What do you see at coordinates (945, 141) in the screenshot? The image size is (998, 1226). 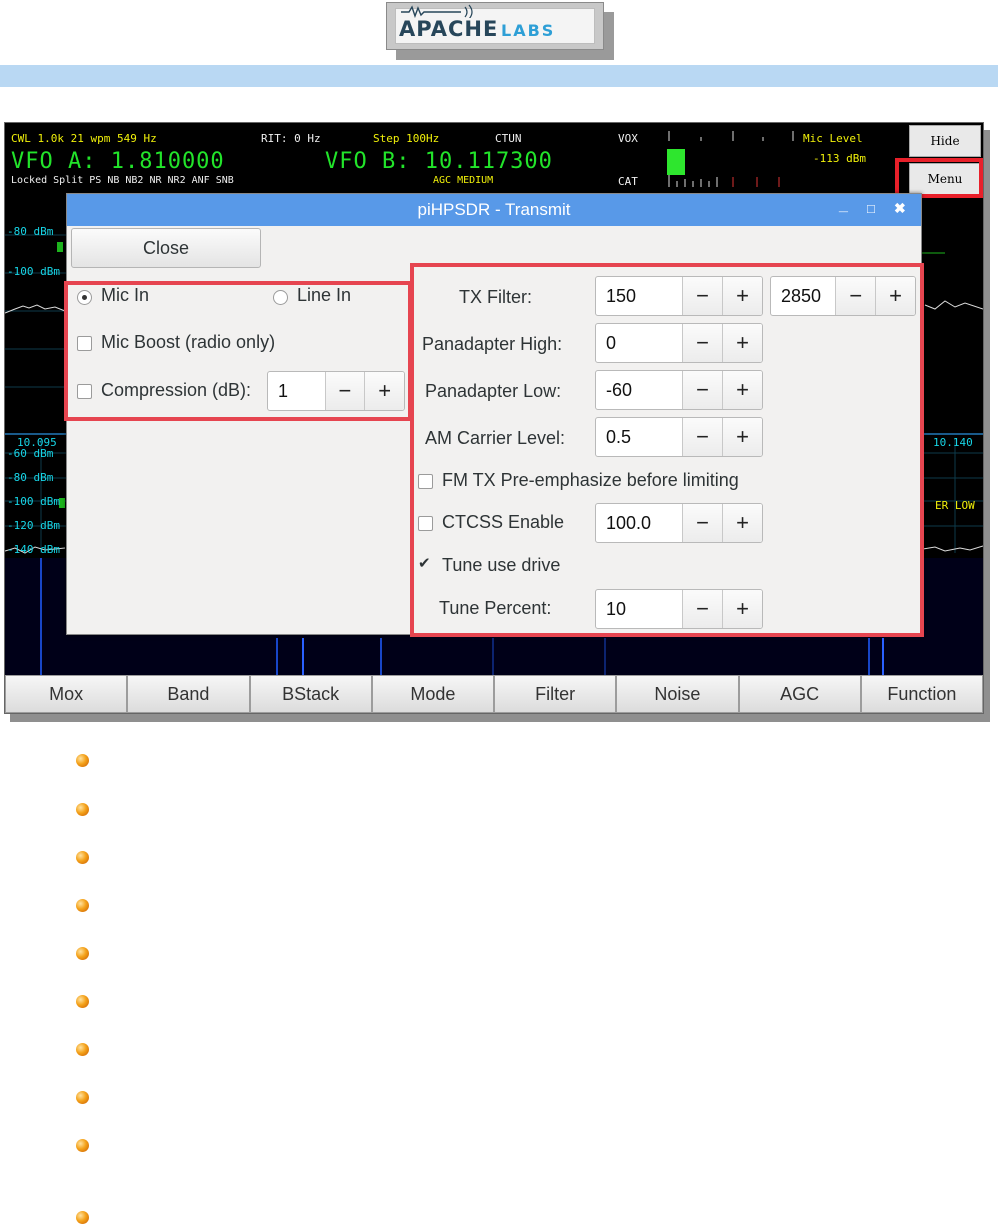 I see `hide-button: Hide` at bounding box center [945, 141].